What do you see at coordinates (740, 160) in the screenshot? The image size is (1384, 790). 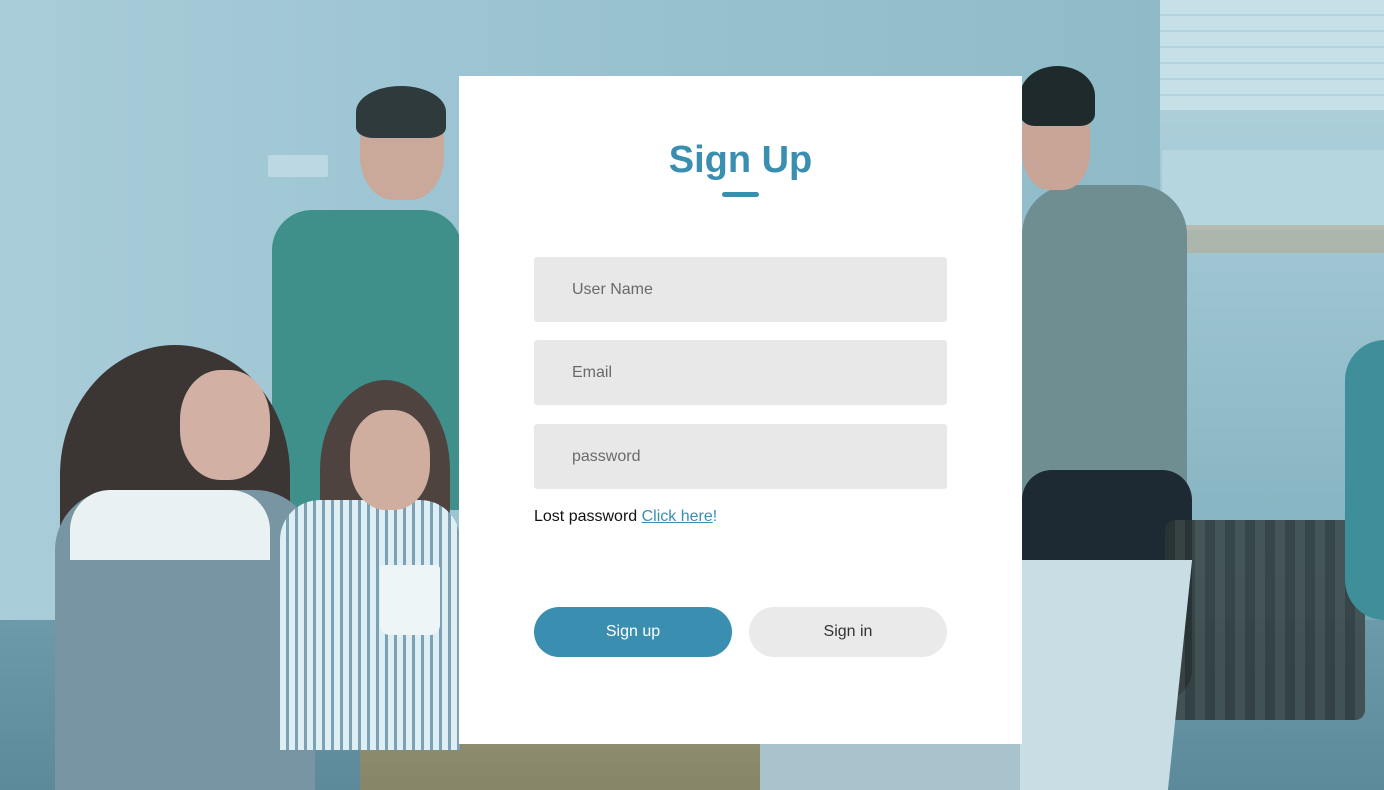 I see `page-title: Sign Up` at bounding box center [740, 160].